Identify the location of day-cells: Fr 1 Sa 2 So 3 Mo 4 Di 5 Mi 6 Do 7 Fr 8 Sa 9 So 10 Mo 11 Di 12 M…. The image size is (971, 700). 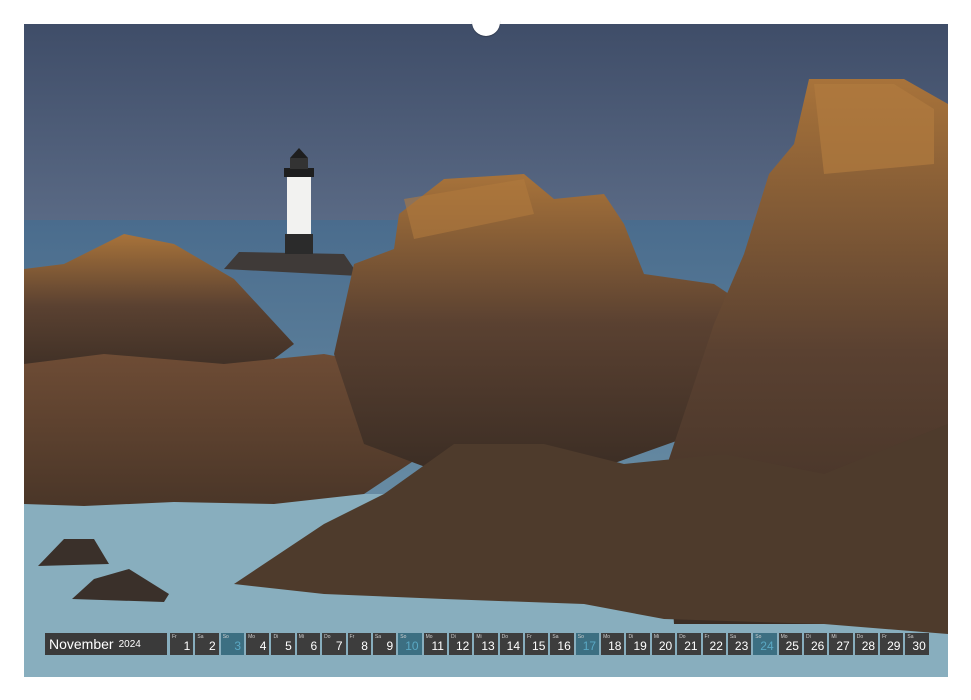
(549, 644).